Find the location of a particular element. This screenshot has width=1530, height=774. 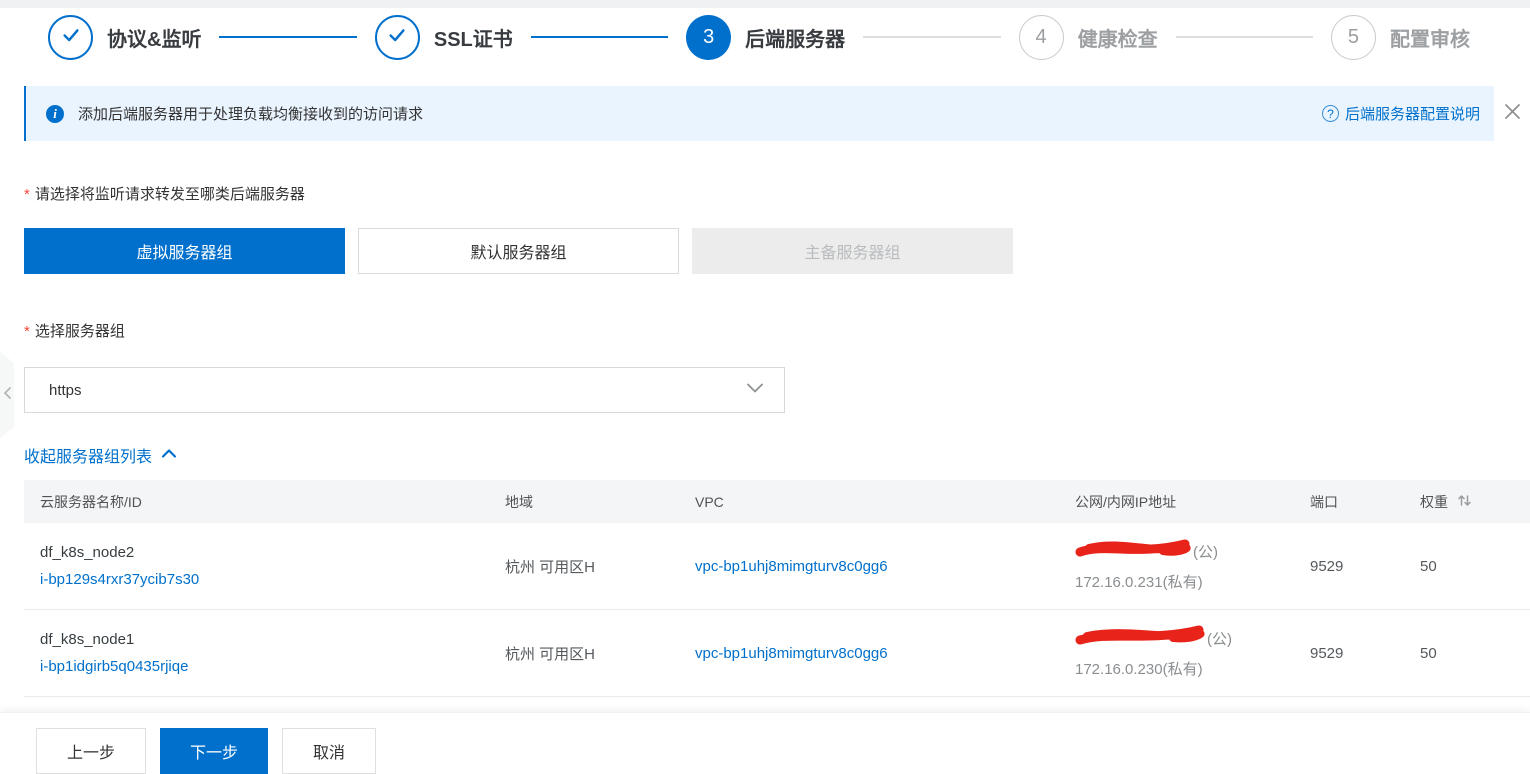

step-wizard: 协议&监听 SSL证书 3 后端服务器 4 健康检查 5 配置审核 is located at coordinates (765, 37).